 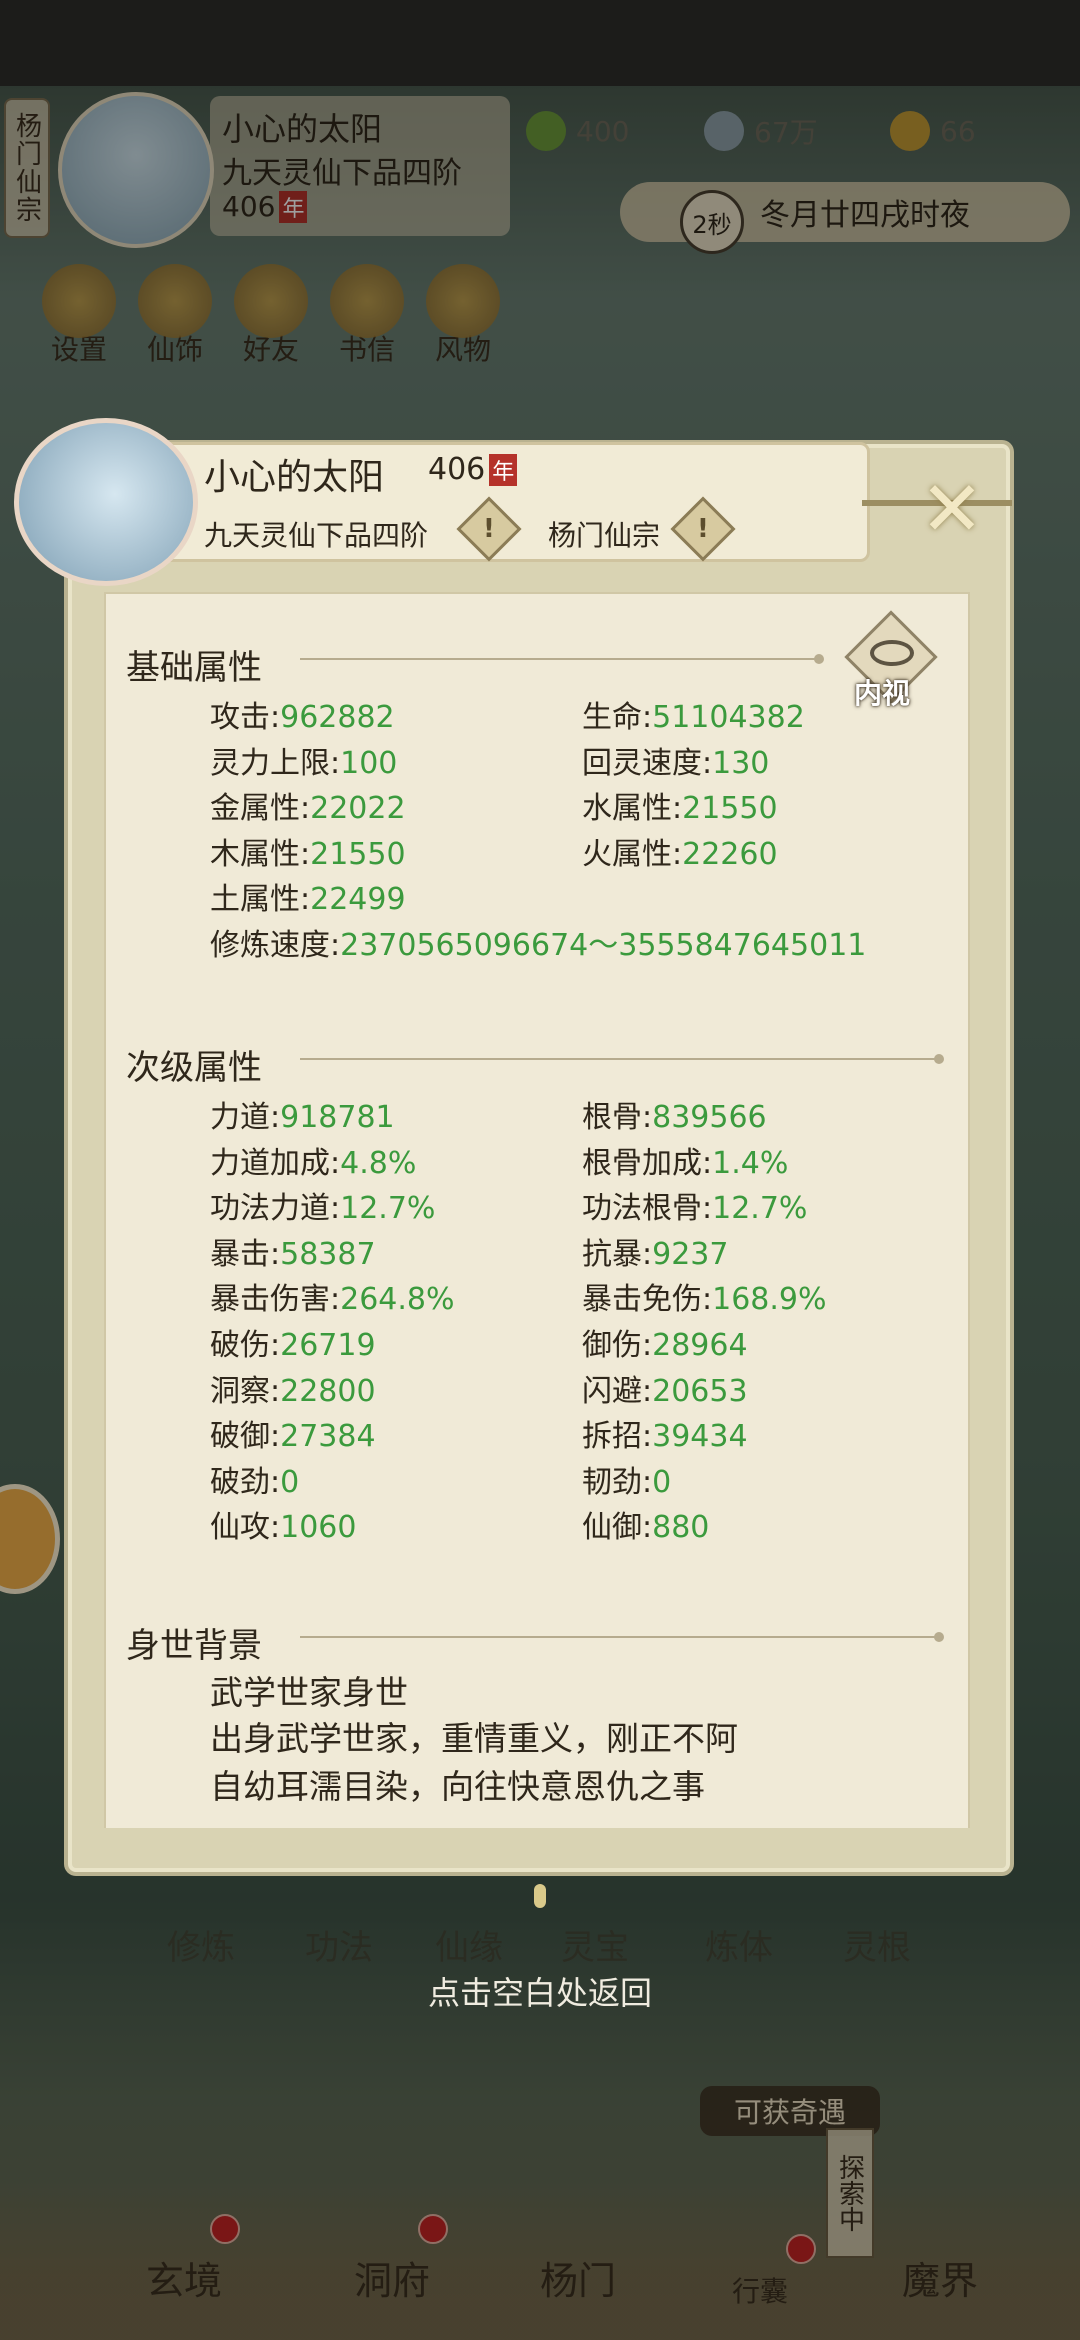 I want to click on attr-secondary-4: 功法力道:12.7%, so click(x=322, y=1205).